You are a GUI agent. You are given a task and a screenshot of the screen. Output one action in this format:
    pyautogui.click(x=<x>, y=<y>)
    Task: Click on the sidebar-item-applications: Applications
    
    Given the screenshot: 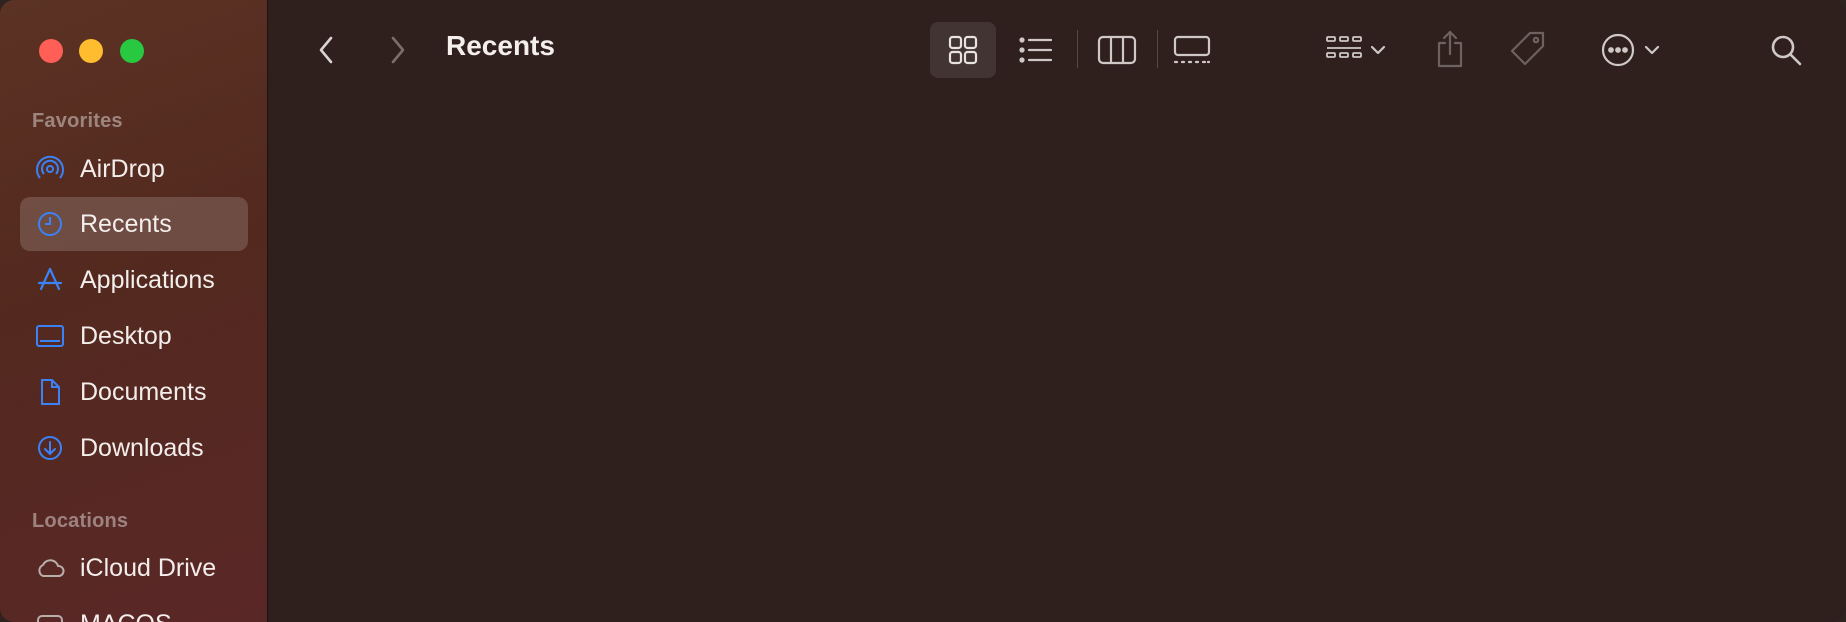 What is the action you would take?
    pyautogui.click(x=134, y=280)
    